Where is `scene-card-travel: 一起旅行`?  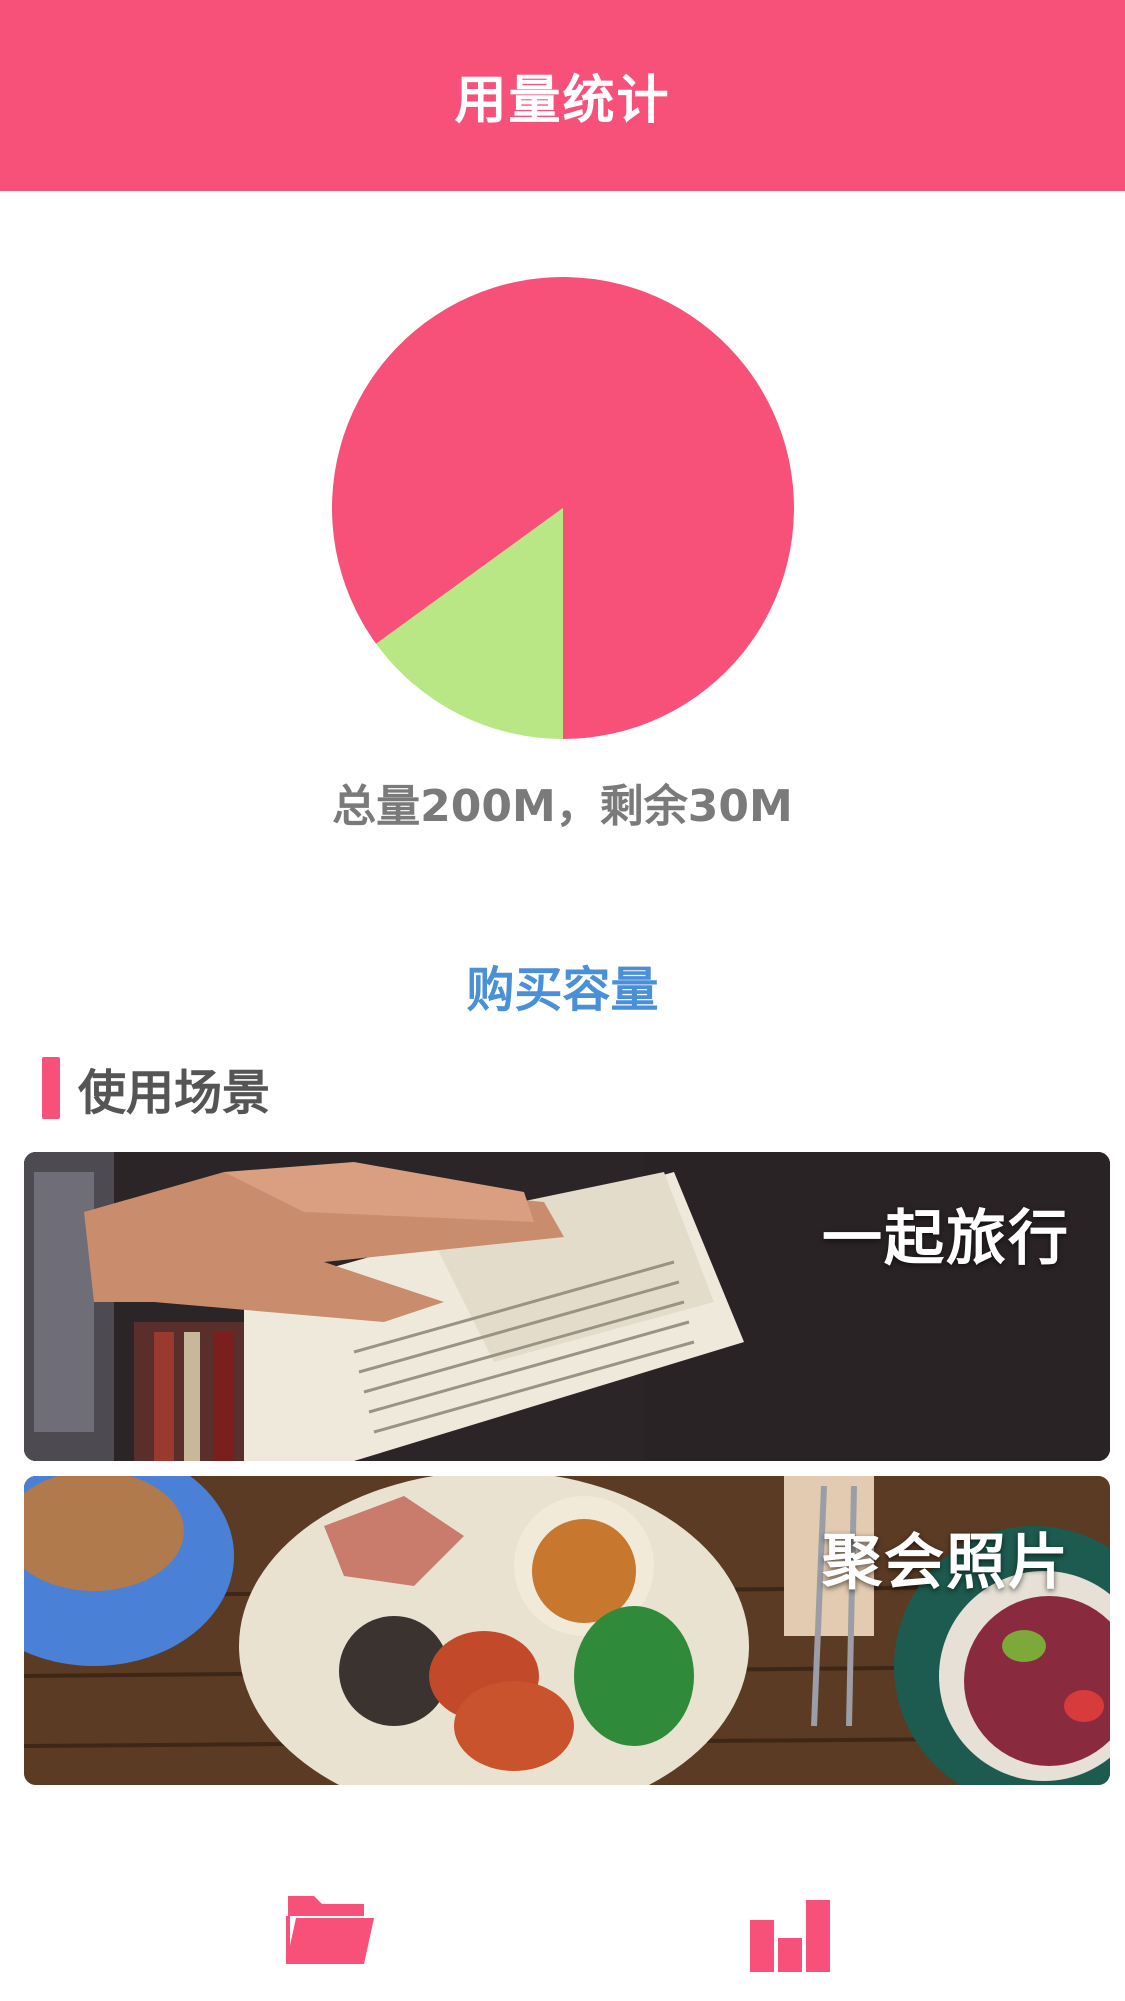 scene-card-travel: 一起旅行 is located at coordinates (567, 1306).